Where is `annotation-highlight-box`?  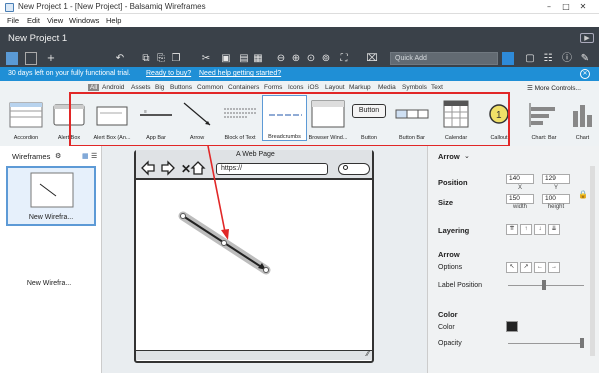
annotation-highlight-box is located at coordinates (289, 119).